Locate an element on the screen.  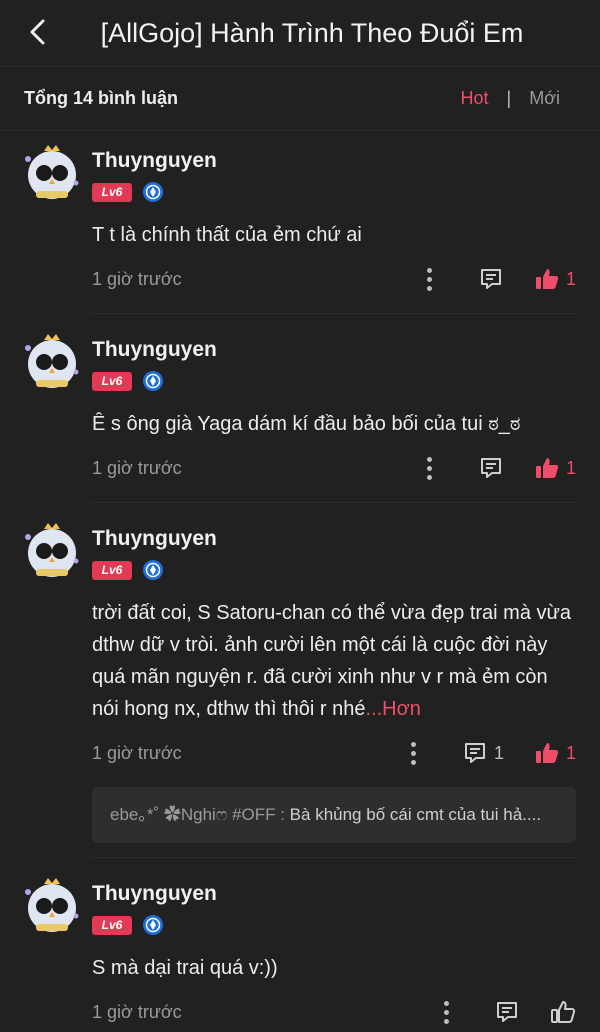
sort-hot-tab: Hot is located at coordinates (475, 98).